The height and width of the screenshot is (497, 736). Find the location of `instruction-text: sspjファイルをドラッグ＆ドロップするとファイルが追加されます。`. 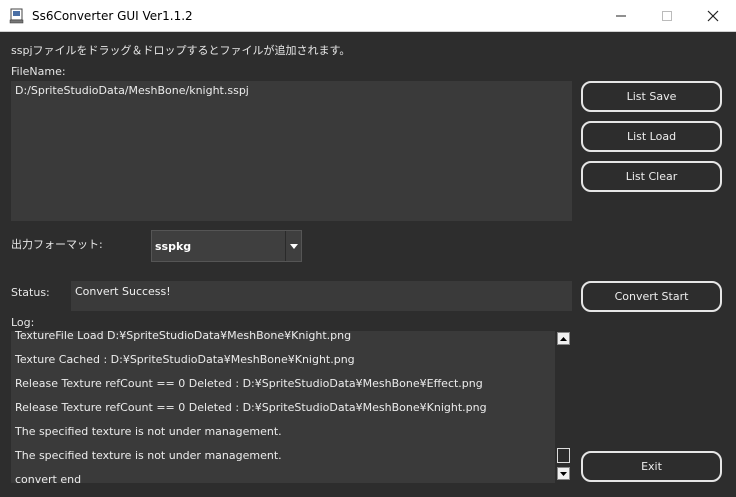

instruction-text: sspjファイルをドラッグ＆ドロップするとファイルが追加されます。 is located at coordinates (181, 50).